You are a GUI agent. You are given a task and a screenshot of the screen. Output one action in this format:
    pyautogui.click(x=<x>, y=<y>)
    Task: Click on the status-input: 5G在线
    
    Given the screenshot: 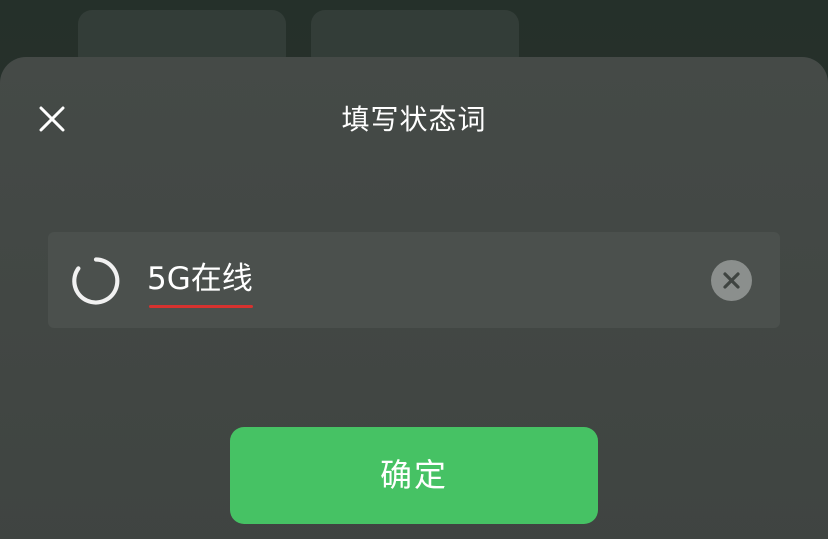 What is the action you would take?
    pyautogui.click(x=200, y=283)
    